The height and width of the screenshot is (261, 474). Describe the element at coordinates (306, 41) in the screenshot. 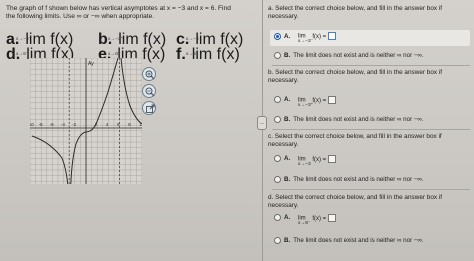

I see `lim-subscript: x→−3⁻` at that location.